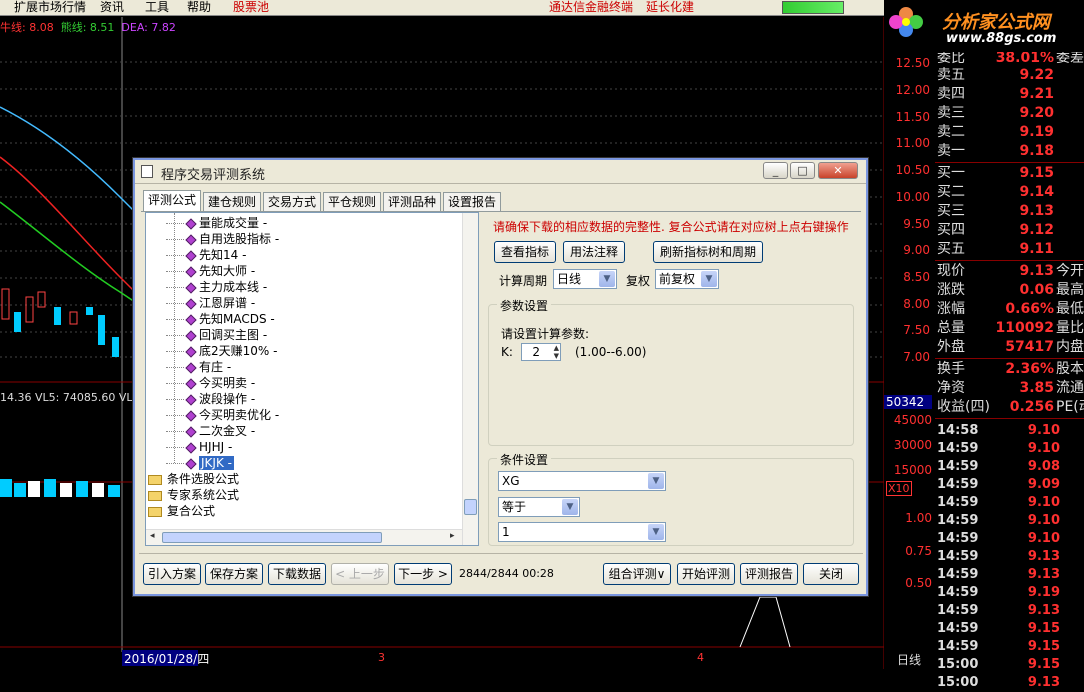 The image size is (1084, 692). Describe the element at coordinates (585, 279) in the screenshot. I see `period-select: 日线 ▼` at that location.